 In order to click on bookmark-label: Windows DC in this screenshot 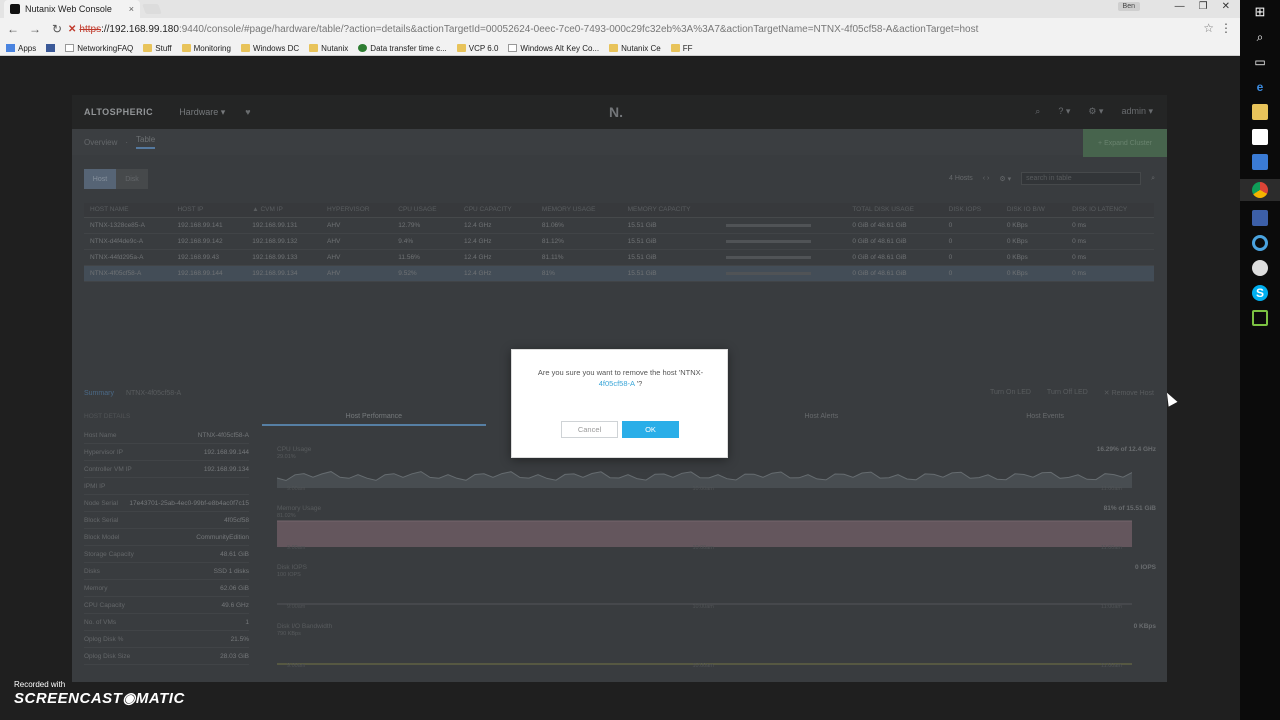, I will do `click(276, 48)`.